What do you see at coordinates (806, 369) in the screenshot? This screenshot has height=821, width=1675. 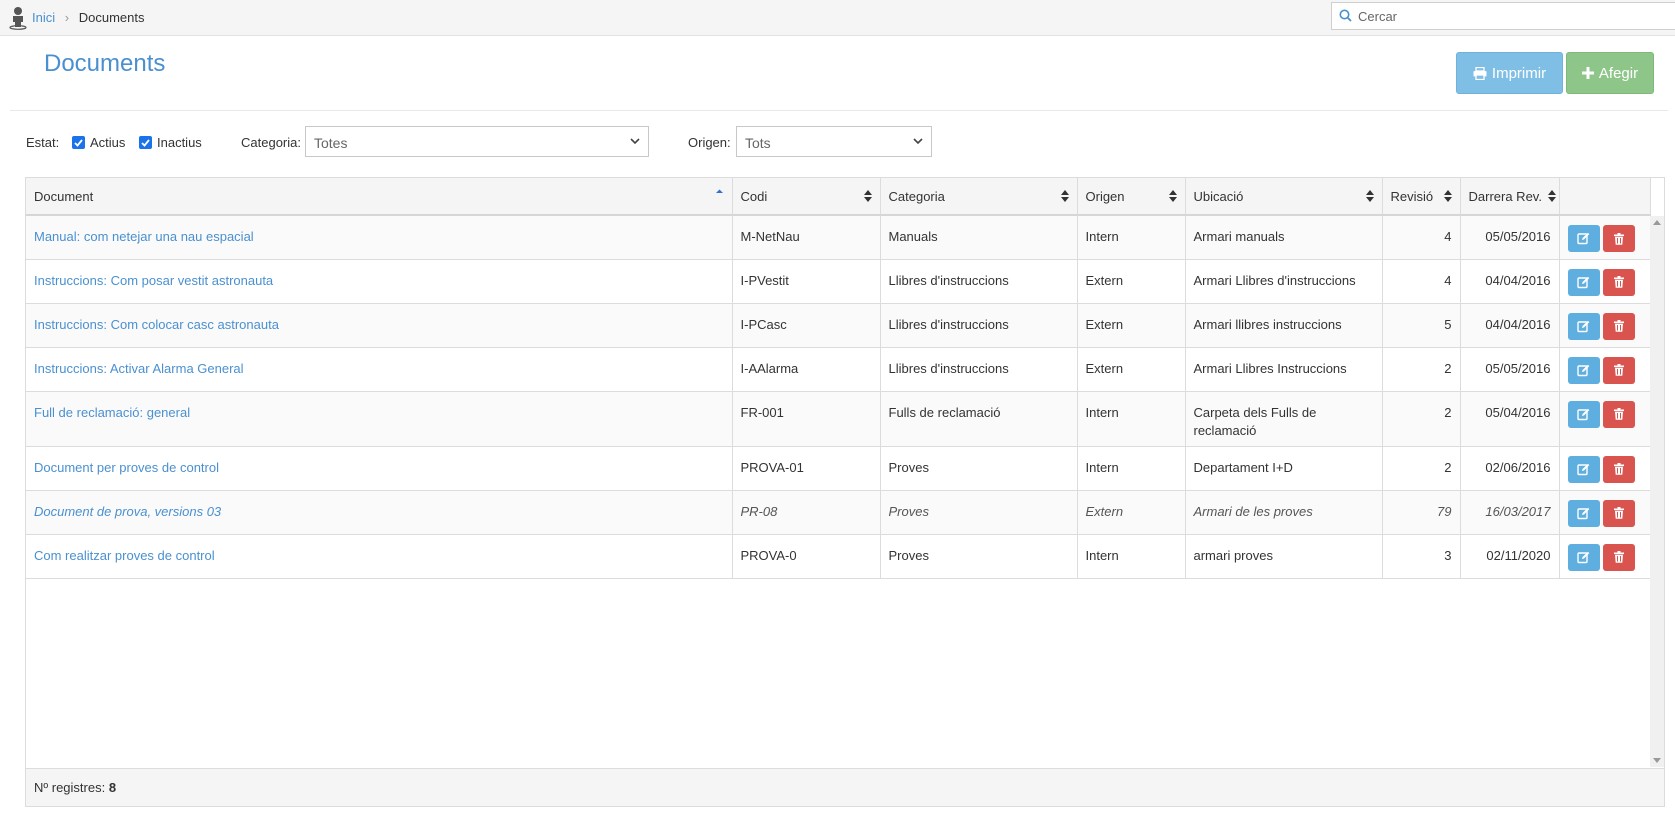 I see `cell-codi: I-AAlarma` at bounding box center [806, 369].